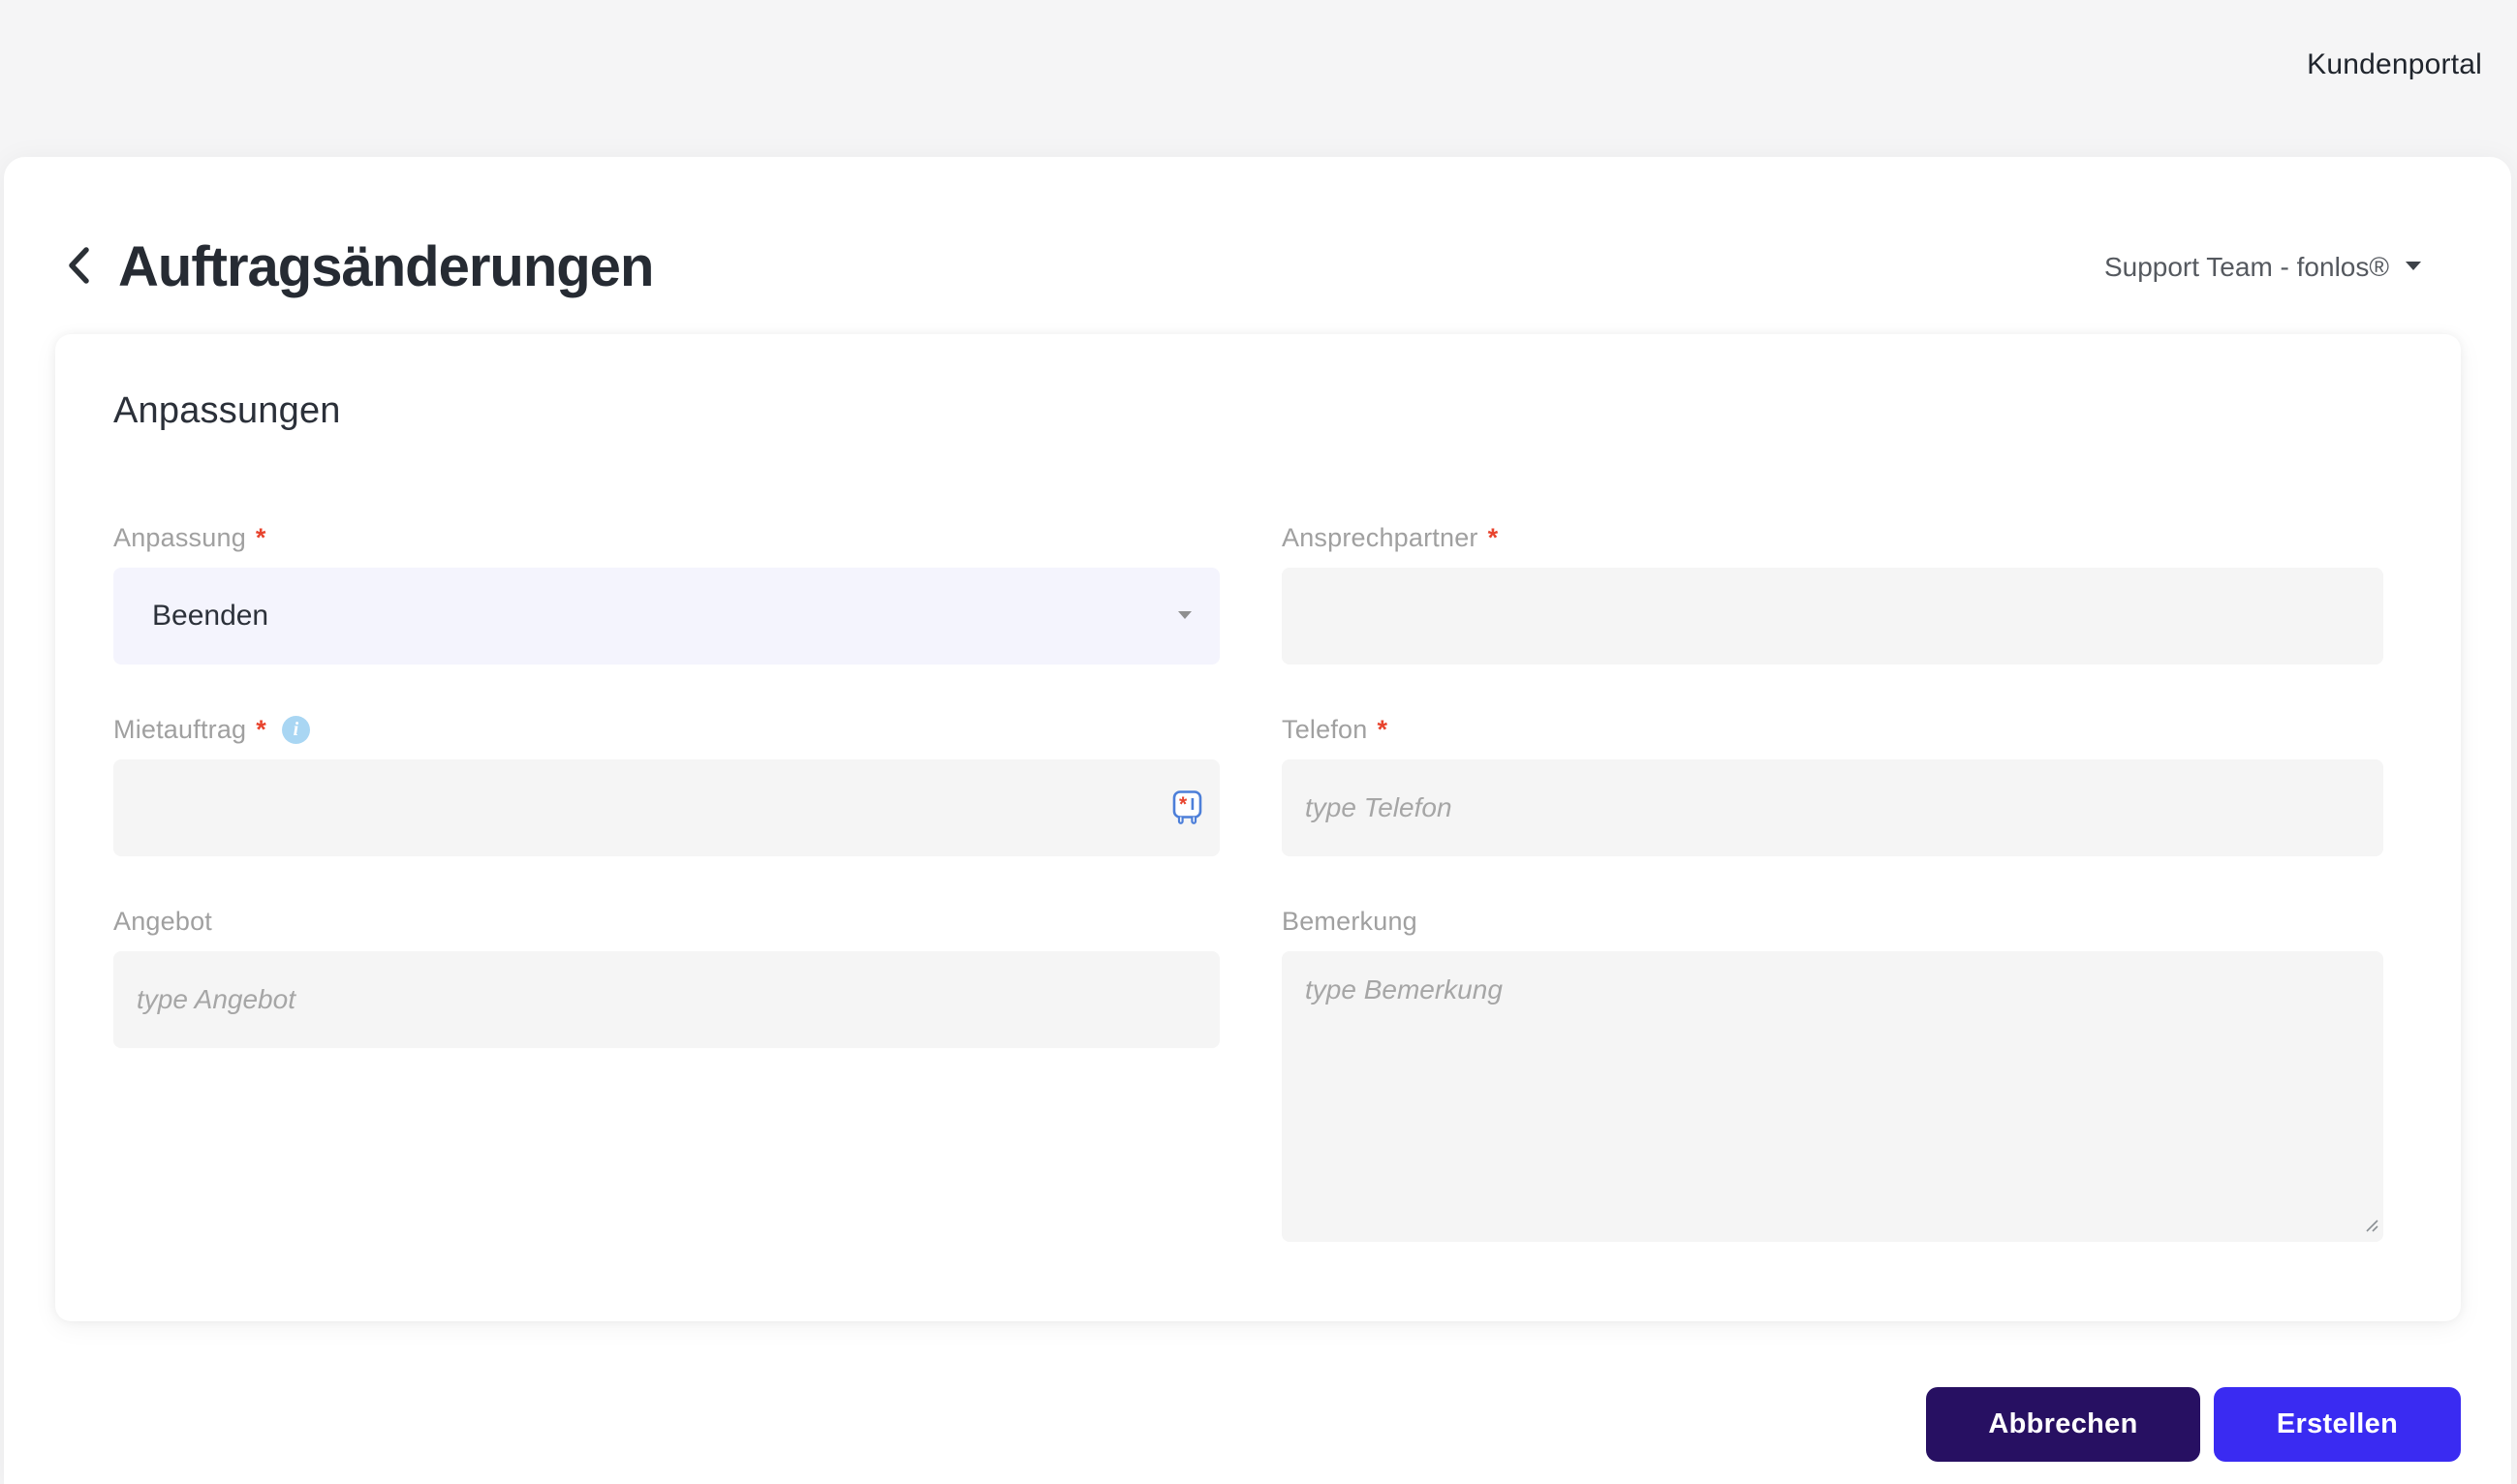  I want to click on field-label-row: Telefon *, so click(1833, 729).